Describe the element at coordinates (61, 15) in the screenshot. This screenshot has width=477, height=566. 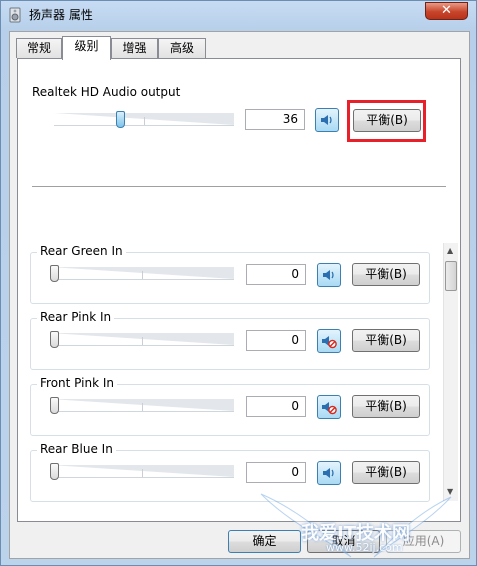
I see `window-title: 扬声器 属性` at that location.